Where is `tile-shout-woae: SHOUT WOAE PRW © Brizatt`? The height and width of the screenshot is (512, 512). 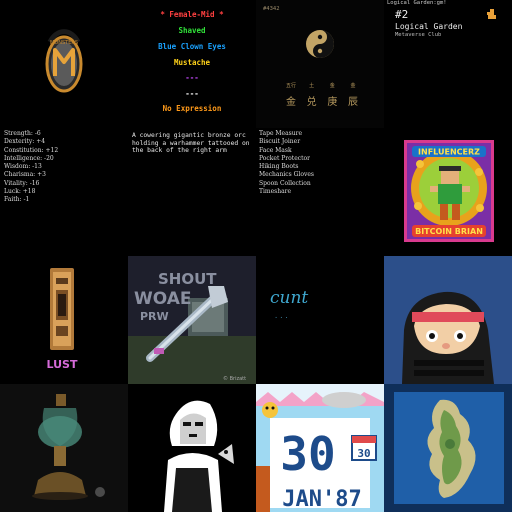 tile-shout-woae: SHOUT WOAE PRW © Brizatt is located at coordinates (192, 320).